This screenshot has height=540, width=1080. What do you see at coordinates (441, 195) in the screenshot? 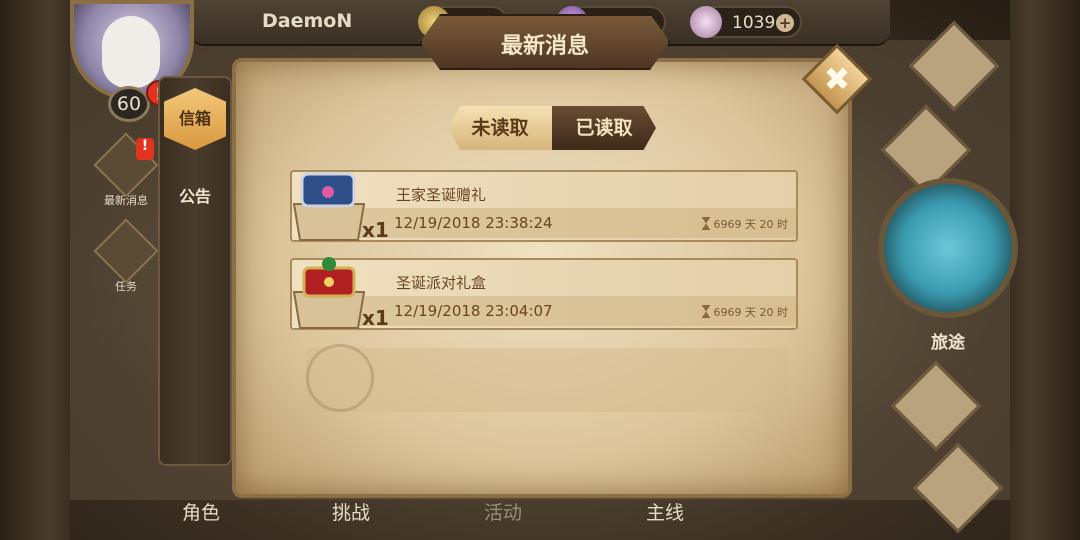
I see `message-title: 王家圣诞赠礼` at bounding box center [441, 195].